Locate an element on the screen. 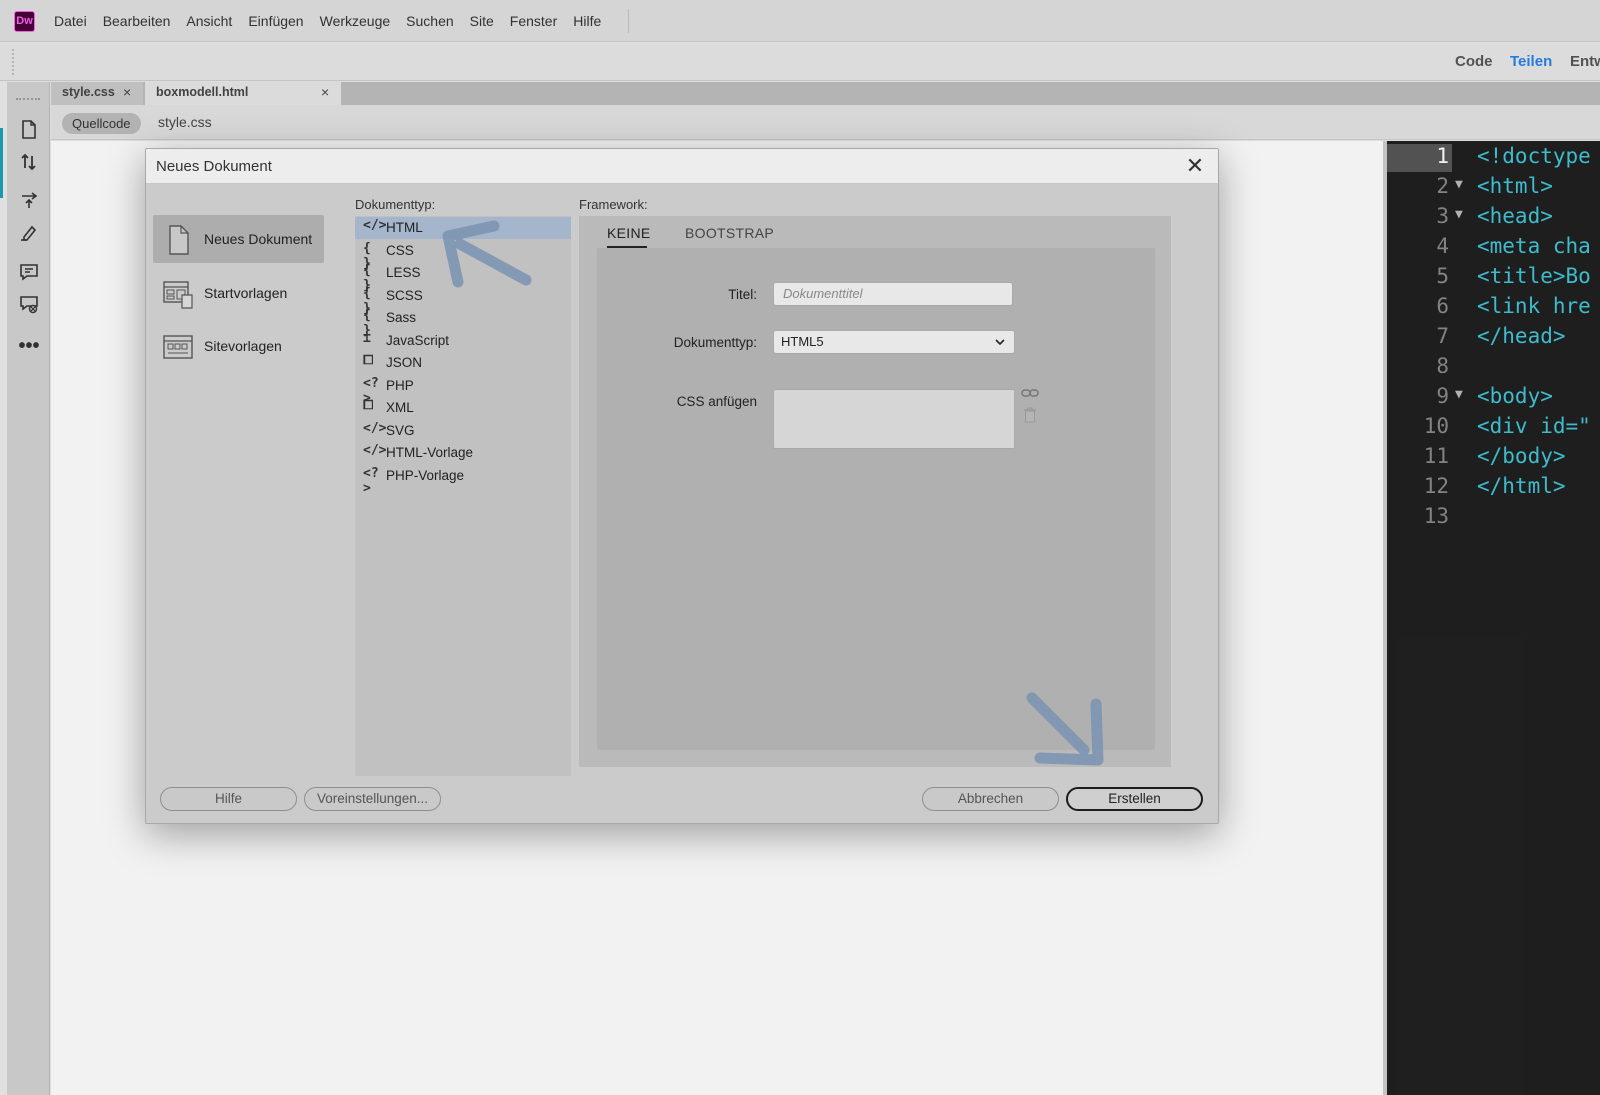  dialog-header: Neues Dokument ✕ is located at coordinates (682, 166).